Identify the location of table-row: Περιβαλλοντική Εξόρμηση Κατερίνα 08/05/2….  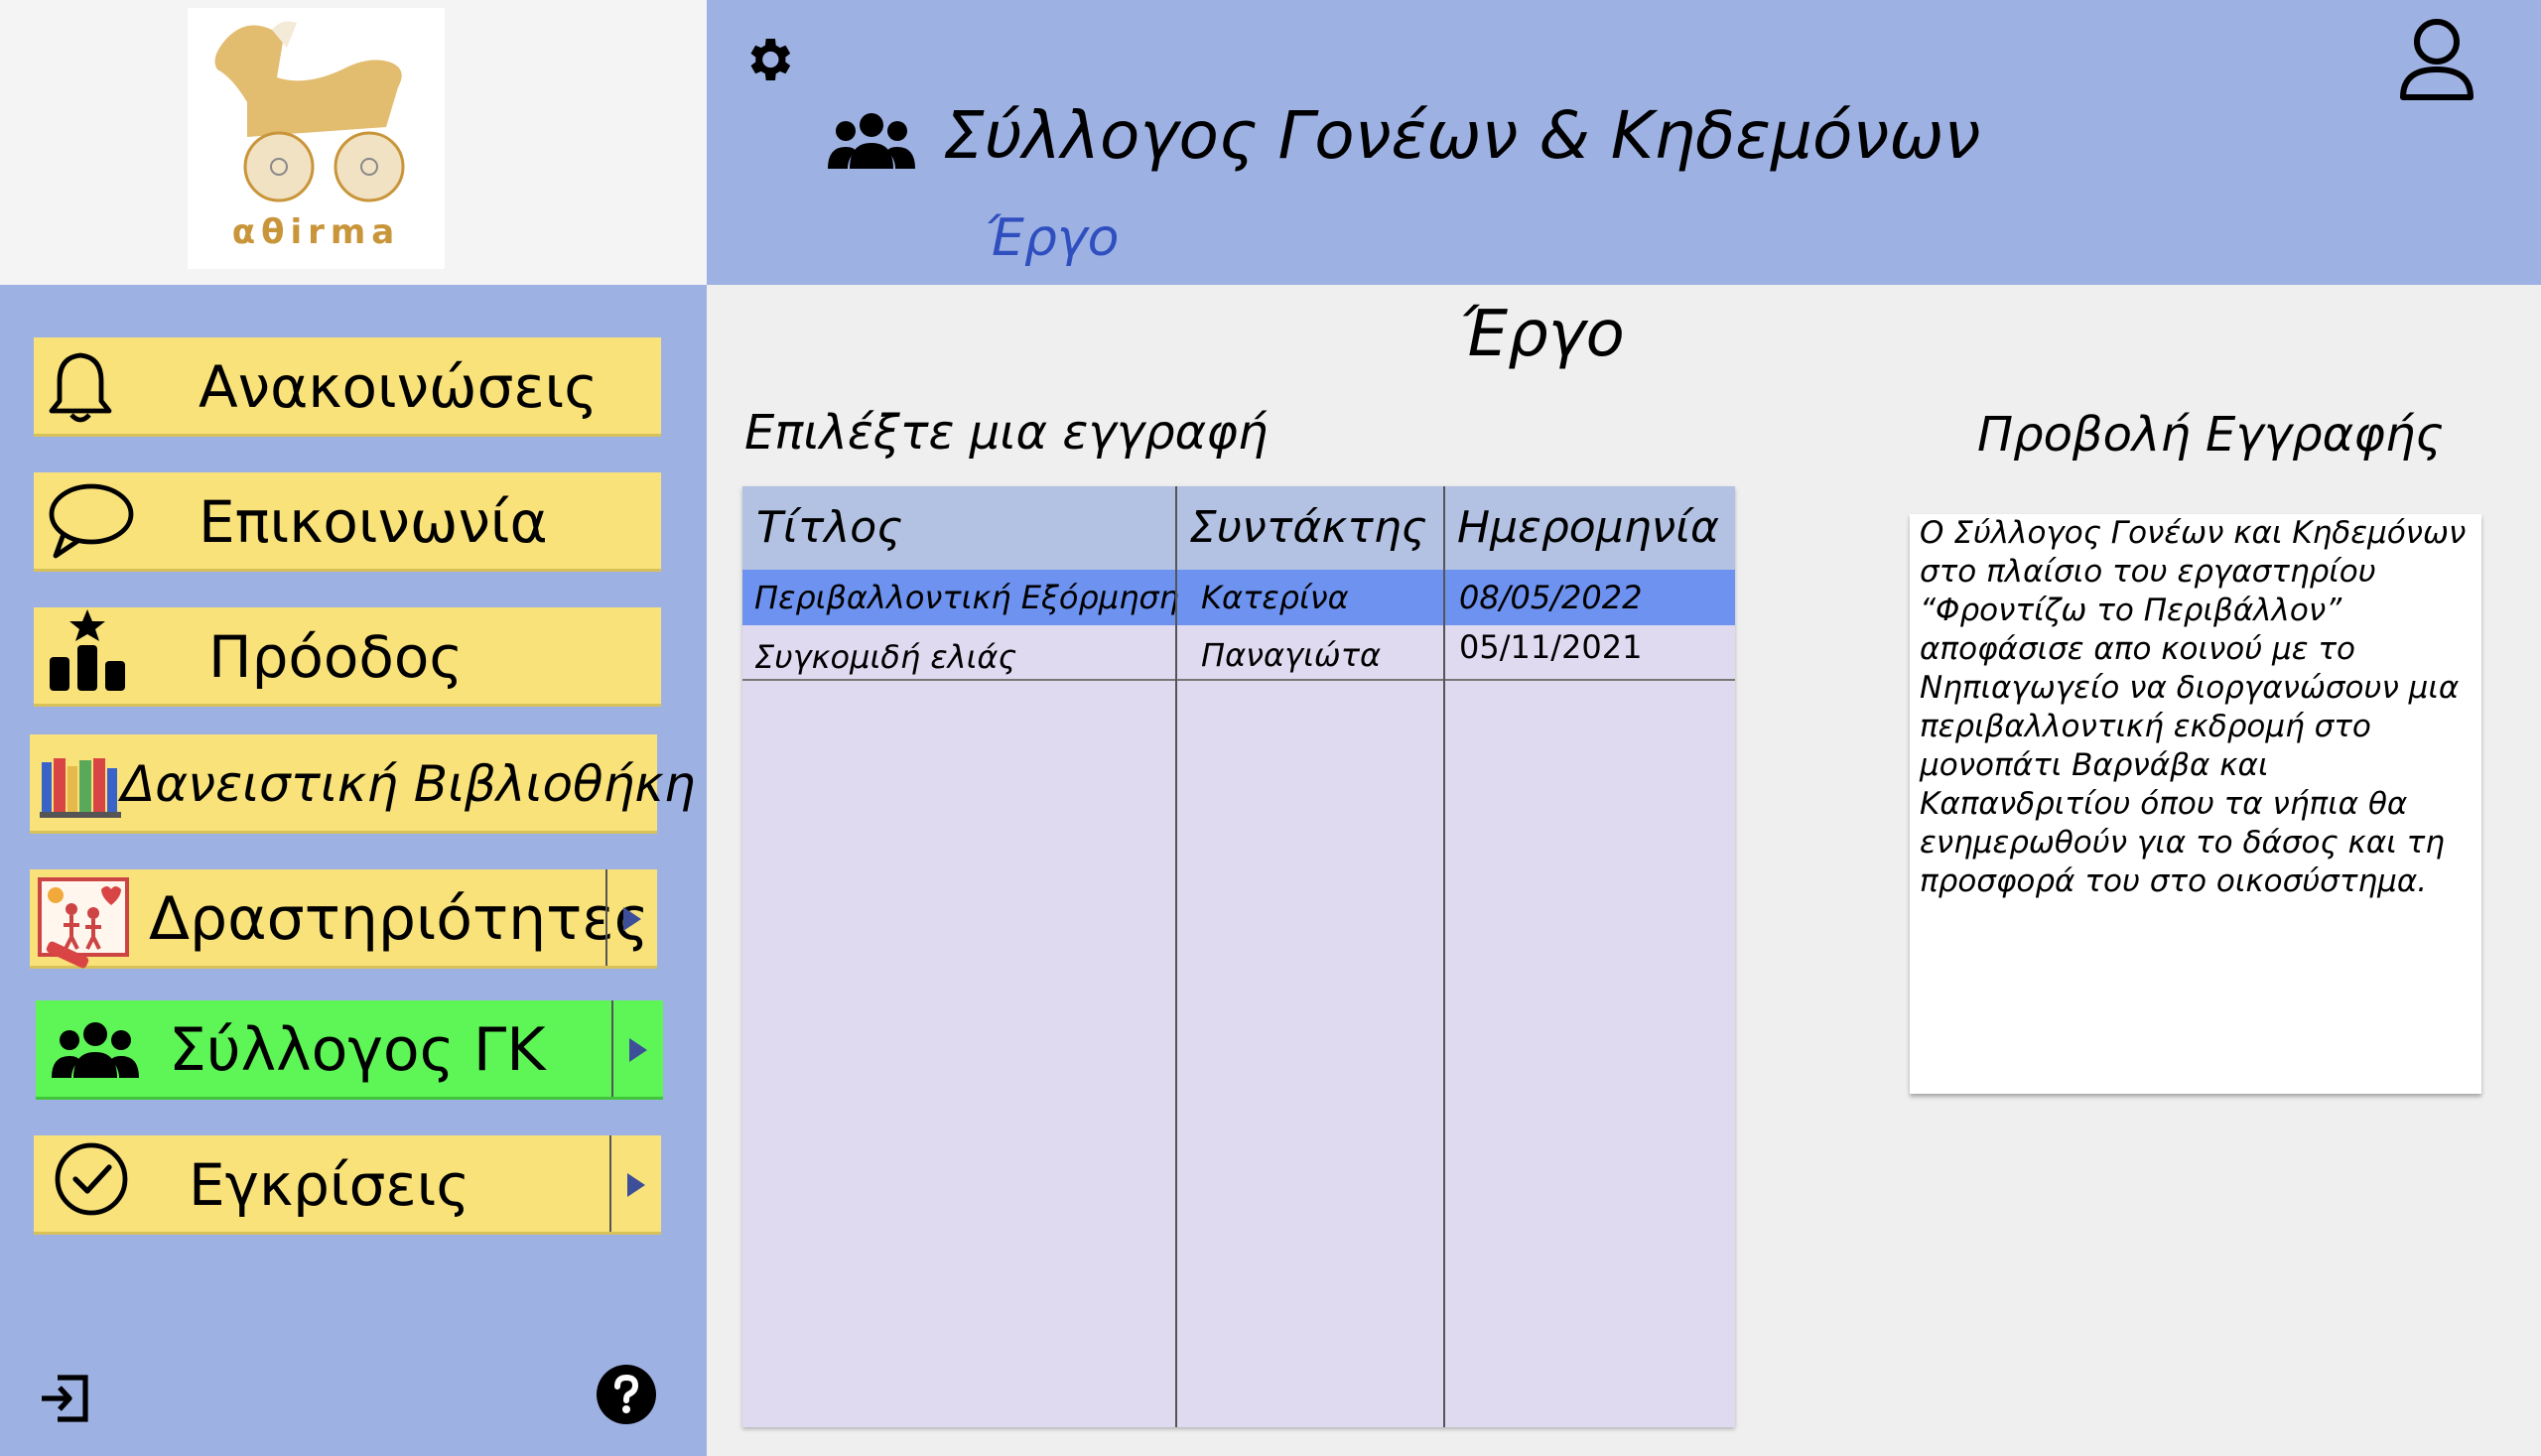
(1239, 597).